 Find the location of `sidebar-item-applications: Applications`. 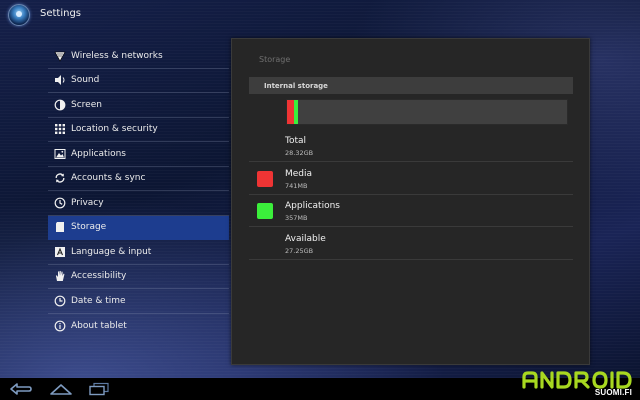

sidebar-item-applications: Applications is located at coordinates (138, 154).